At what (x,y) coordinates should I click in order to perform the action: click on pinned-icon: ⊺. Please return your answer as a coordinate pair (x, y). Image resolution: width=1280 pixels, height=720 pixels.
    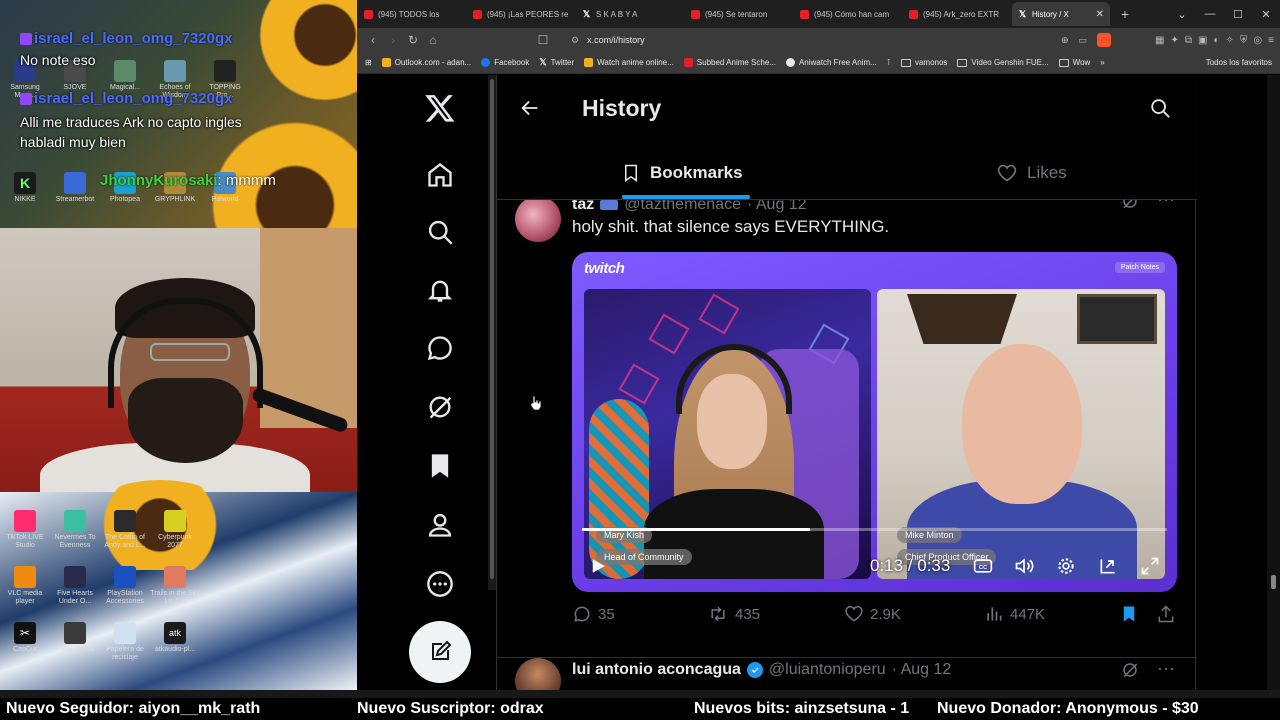
    Looking at the image, I should click on (889, 62).